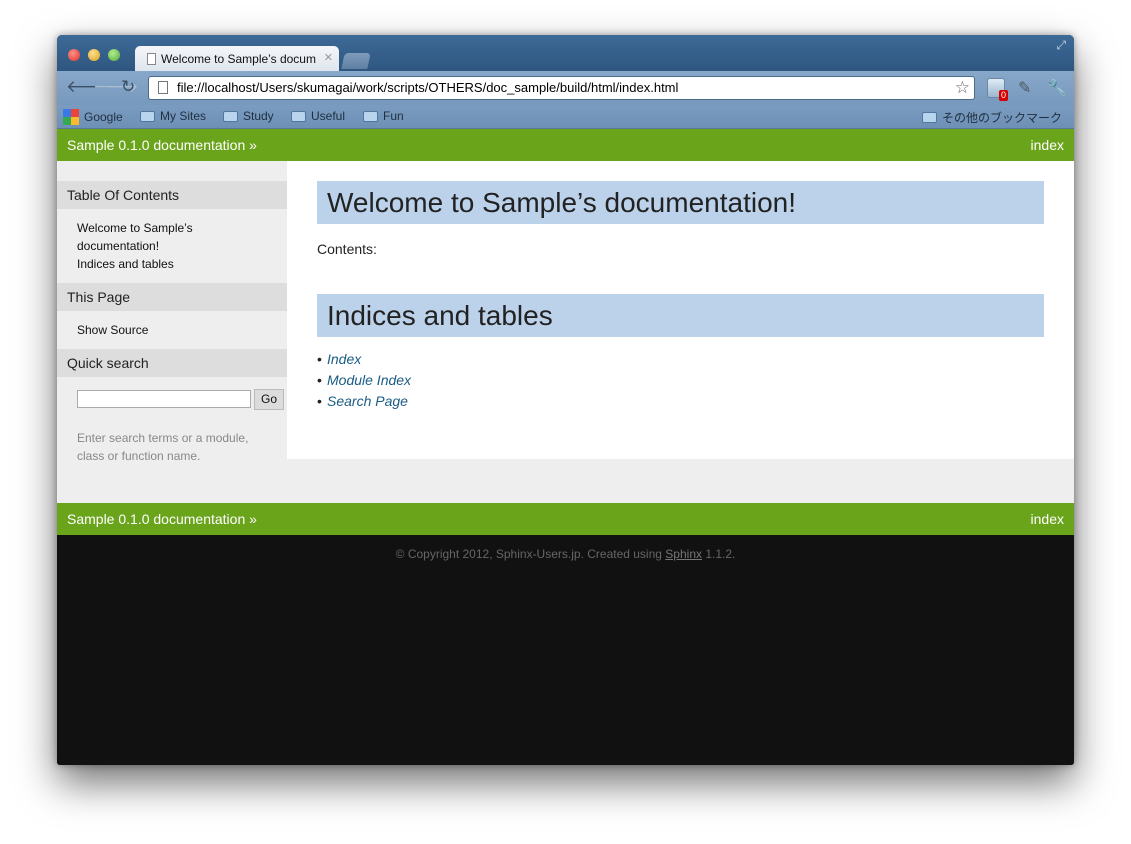 This screenshot has width=1131, height=844. I want to click on related-bar-bottom: Sample 0.1.0 documentation » index, so click(565, 519).